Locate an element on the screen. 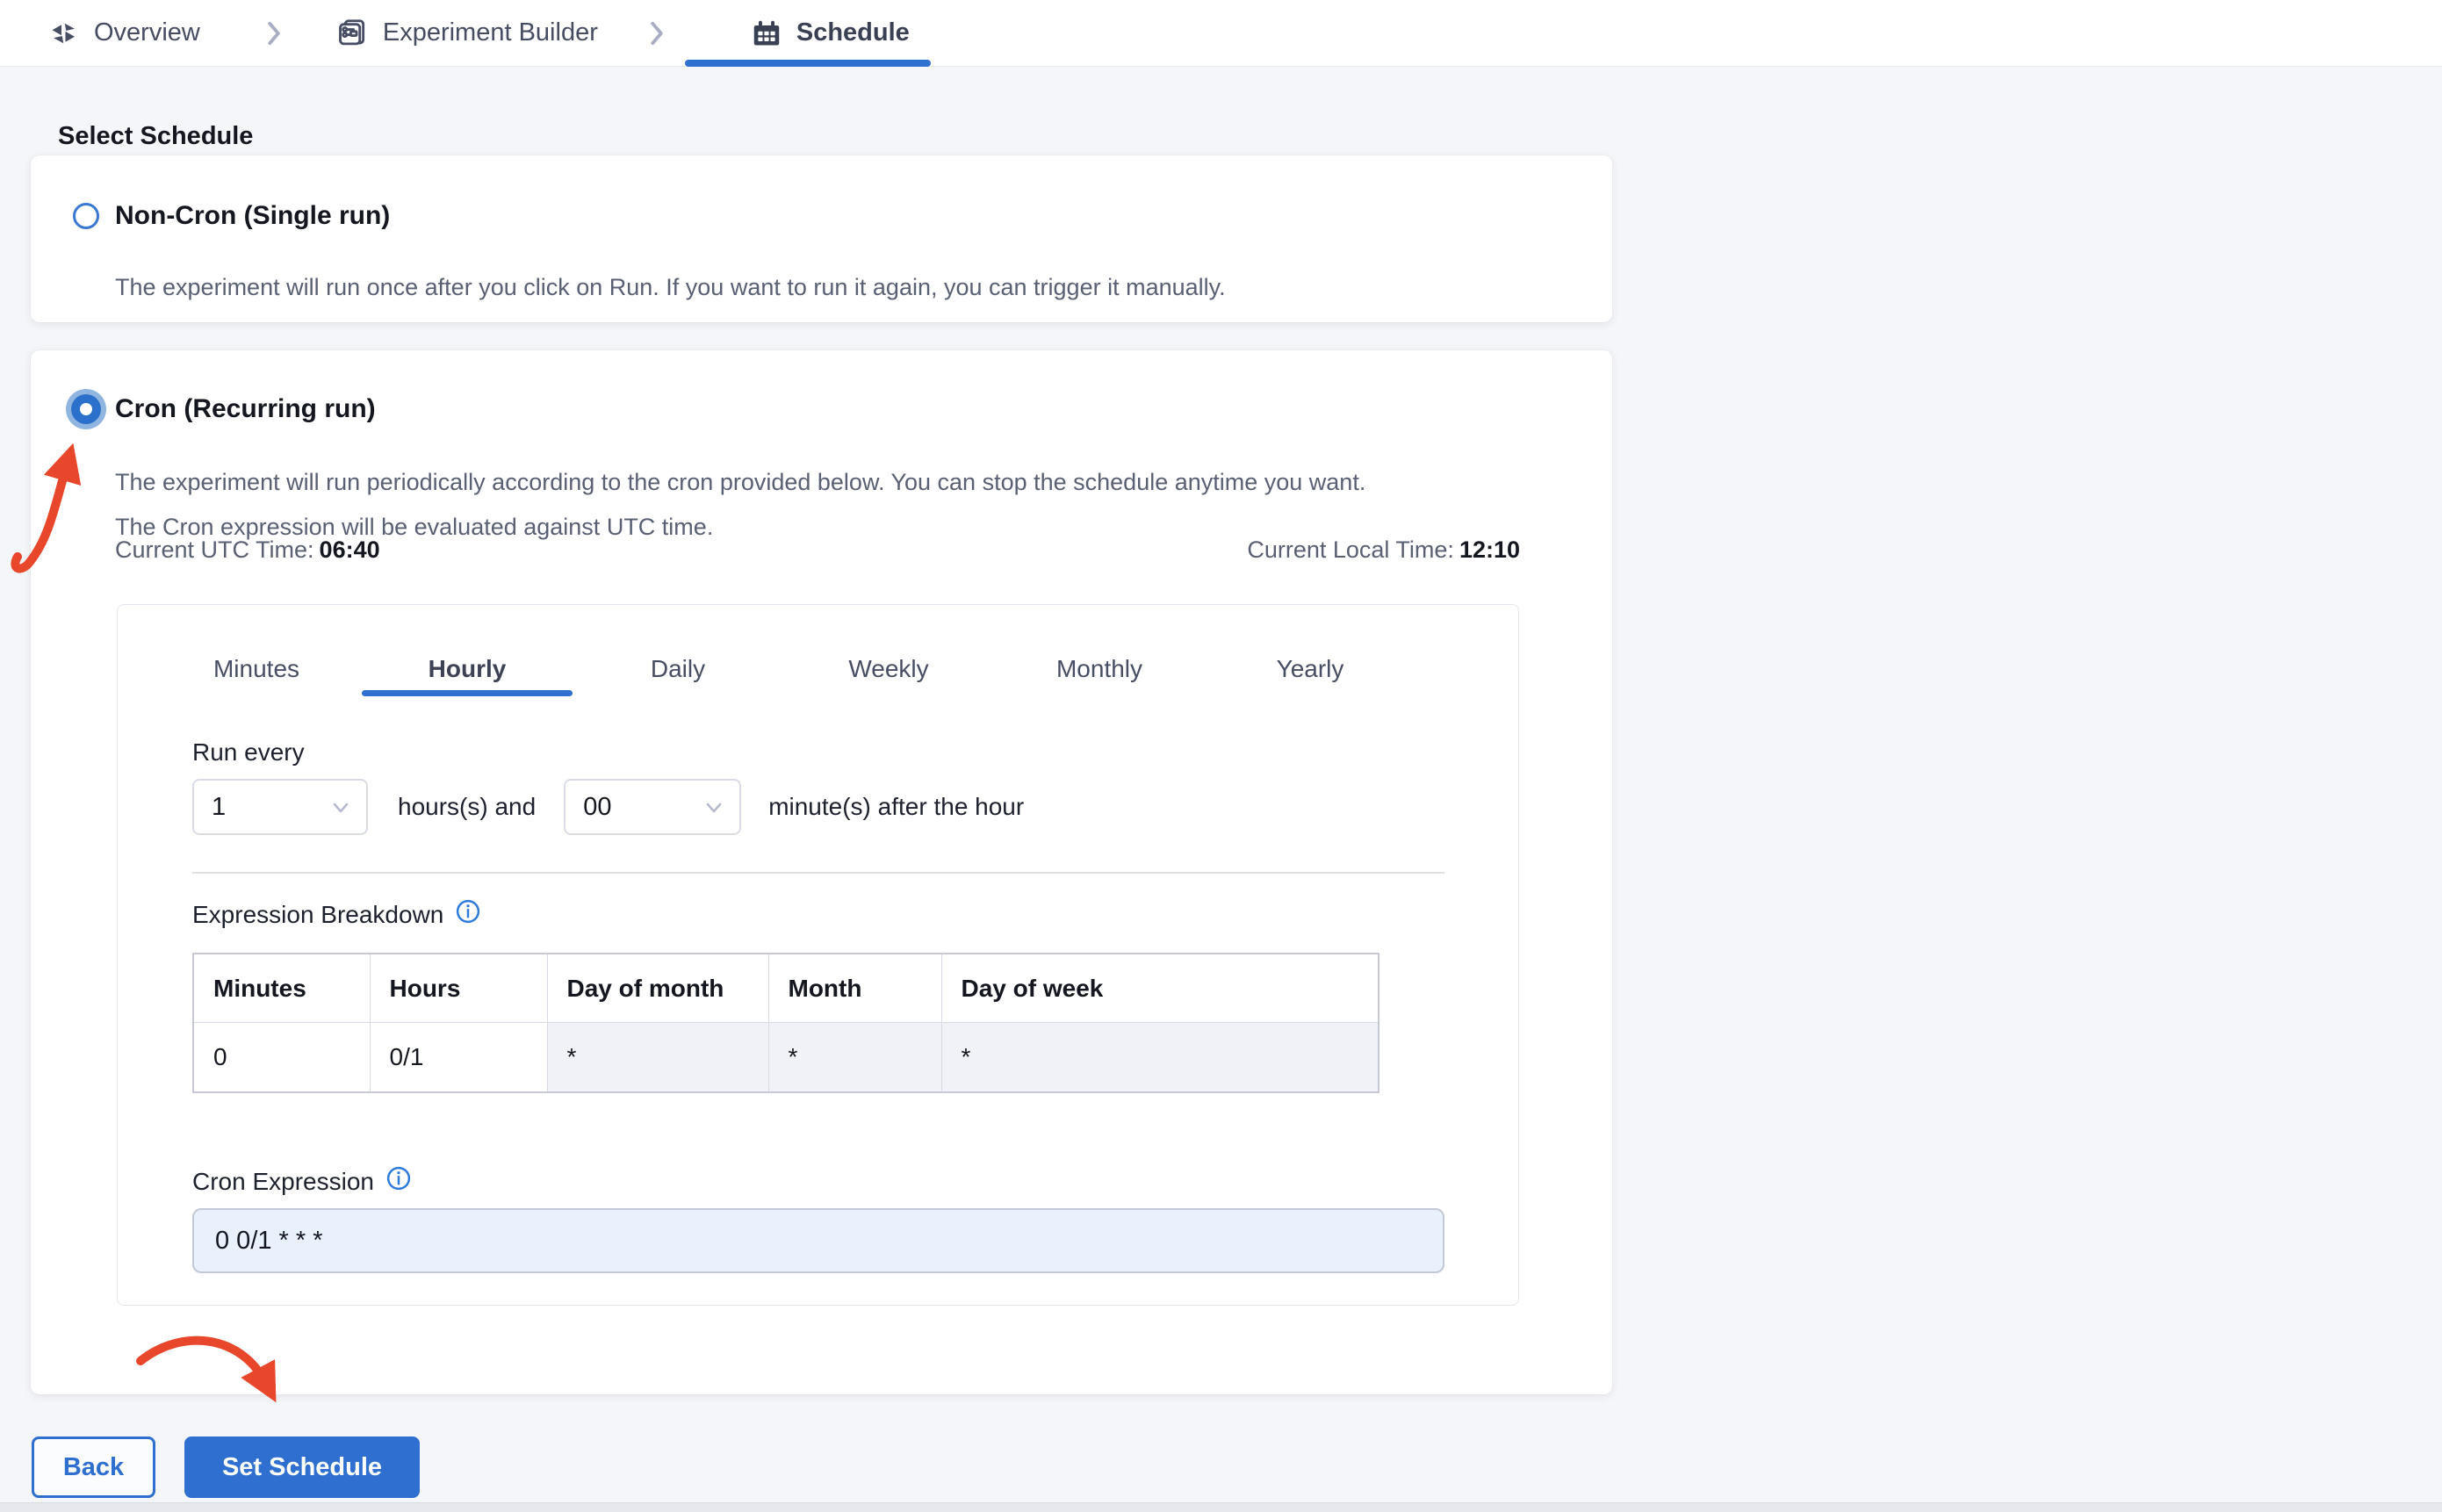 The height and width of the screenshot is (1512, 2442). non-cron-radio is located at coordinates (86, 216).